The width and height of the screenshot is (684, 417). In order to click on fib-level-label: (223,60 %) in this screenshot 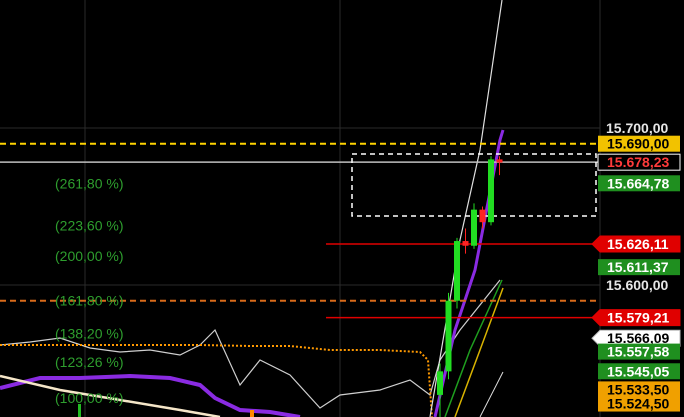, I will do `click(89, 225)`.